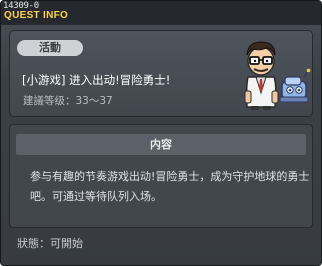 The height and width of the screenshot is (266, 322). What do you see at coordinates (50, 243) in the screenshot?
I see `quest-status: 狀態：可開始` at bounding box center [50, 243].